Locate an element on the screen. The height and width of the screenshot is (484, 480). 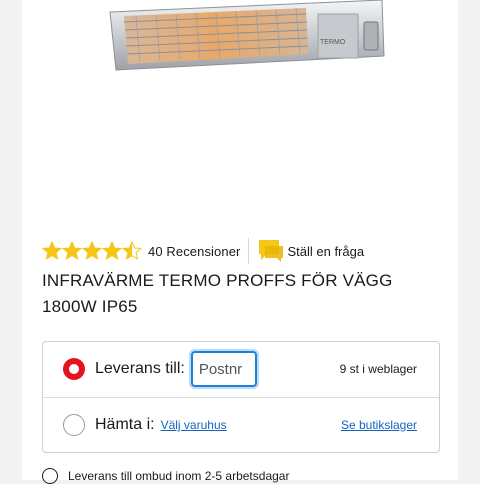
pickup-radio is located at coordinates (74, 425).